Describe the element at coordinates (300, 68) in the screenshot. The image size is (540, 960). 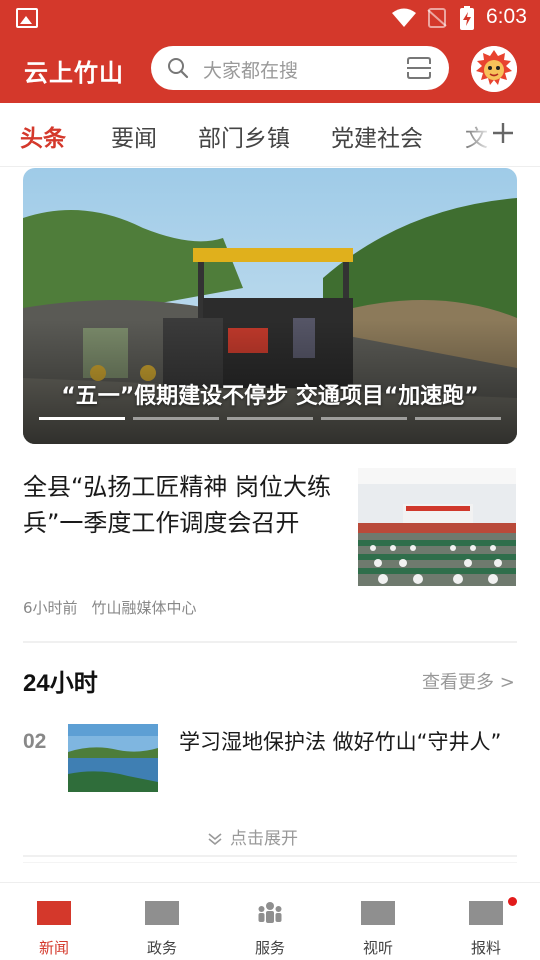
I see `search-bar: 大家都在搜` at that location.